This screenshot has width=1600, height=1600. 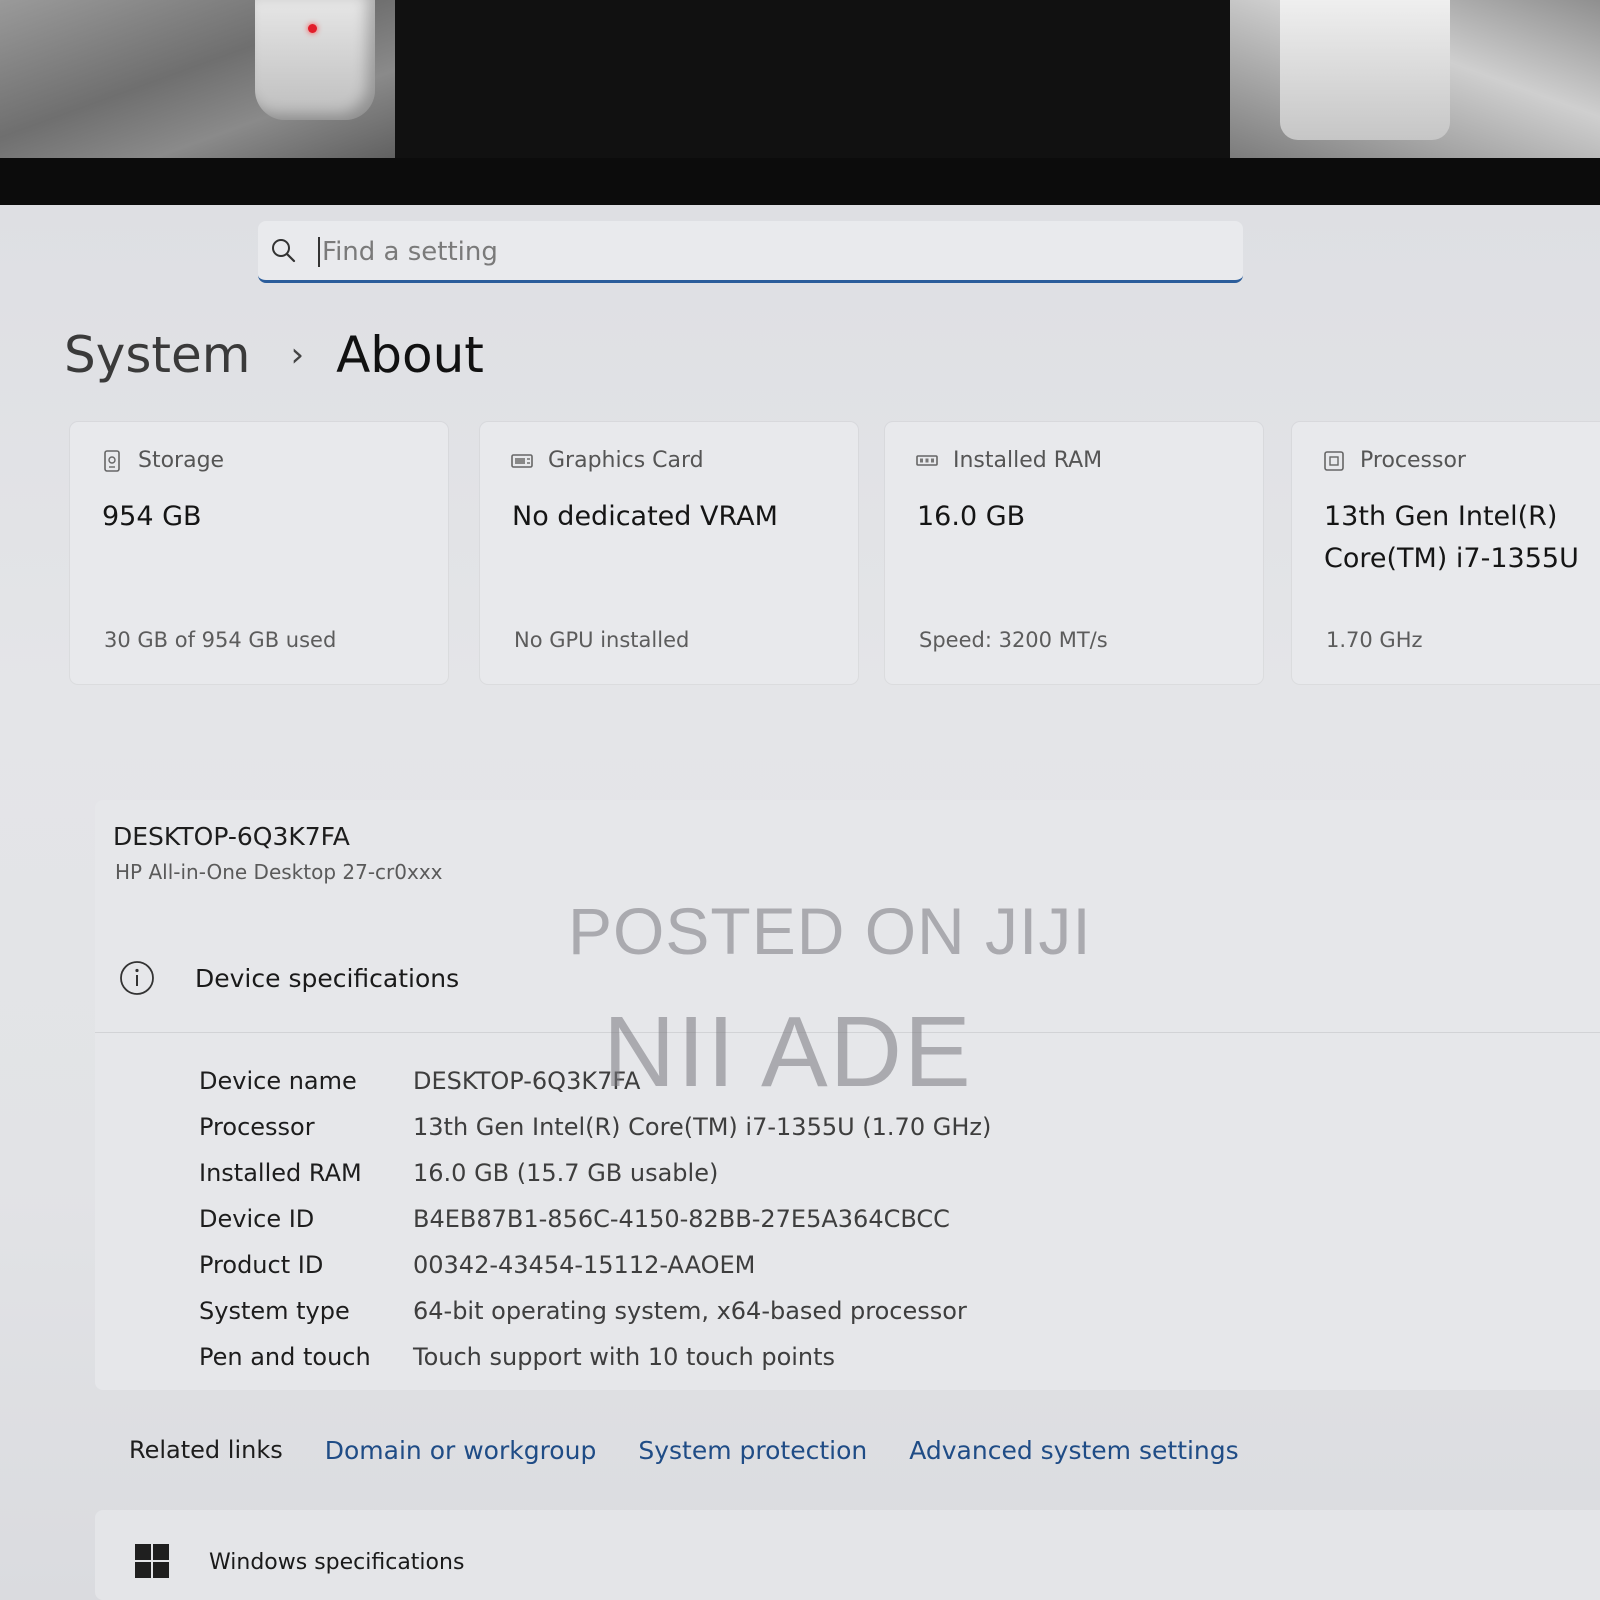 I want to click on card-header: Storage, so click(x=162, y=460).